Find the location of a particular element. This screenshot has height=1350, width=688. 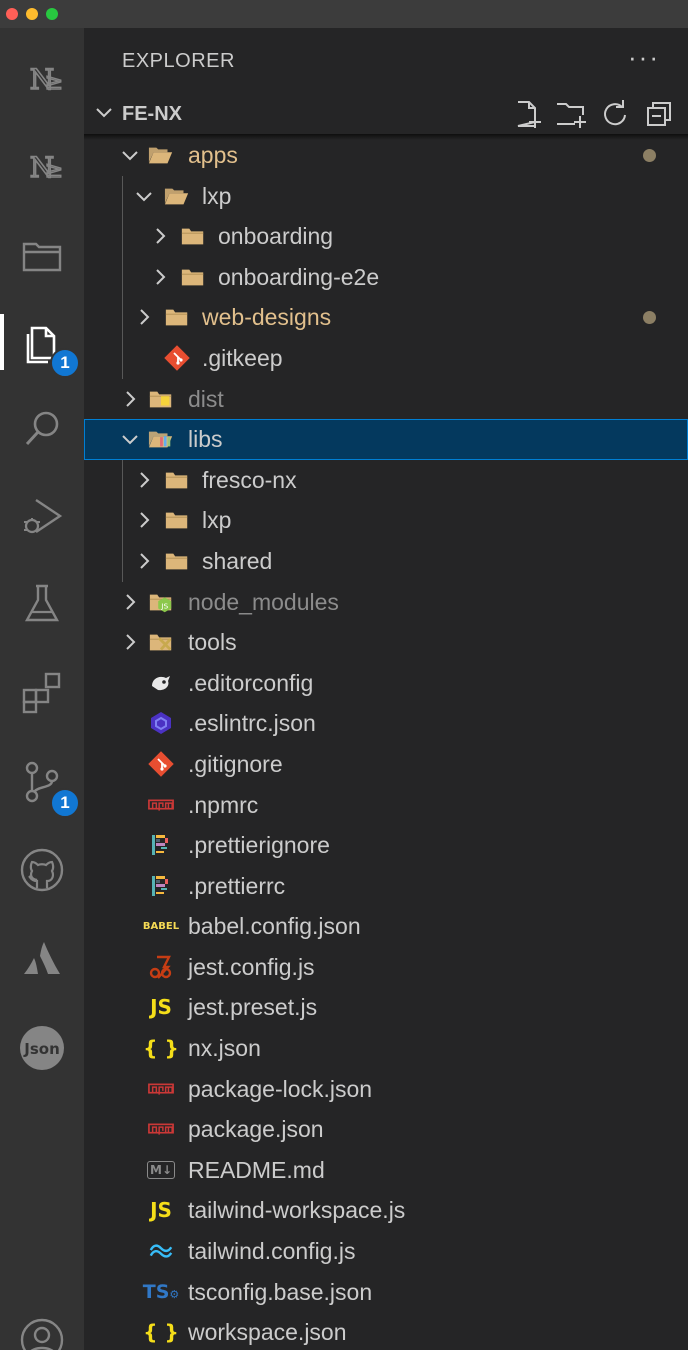

section-actions is located at coordinates (593, 114).